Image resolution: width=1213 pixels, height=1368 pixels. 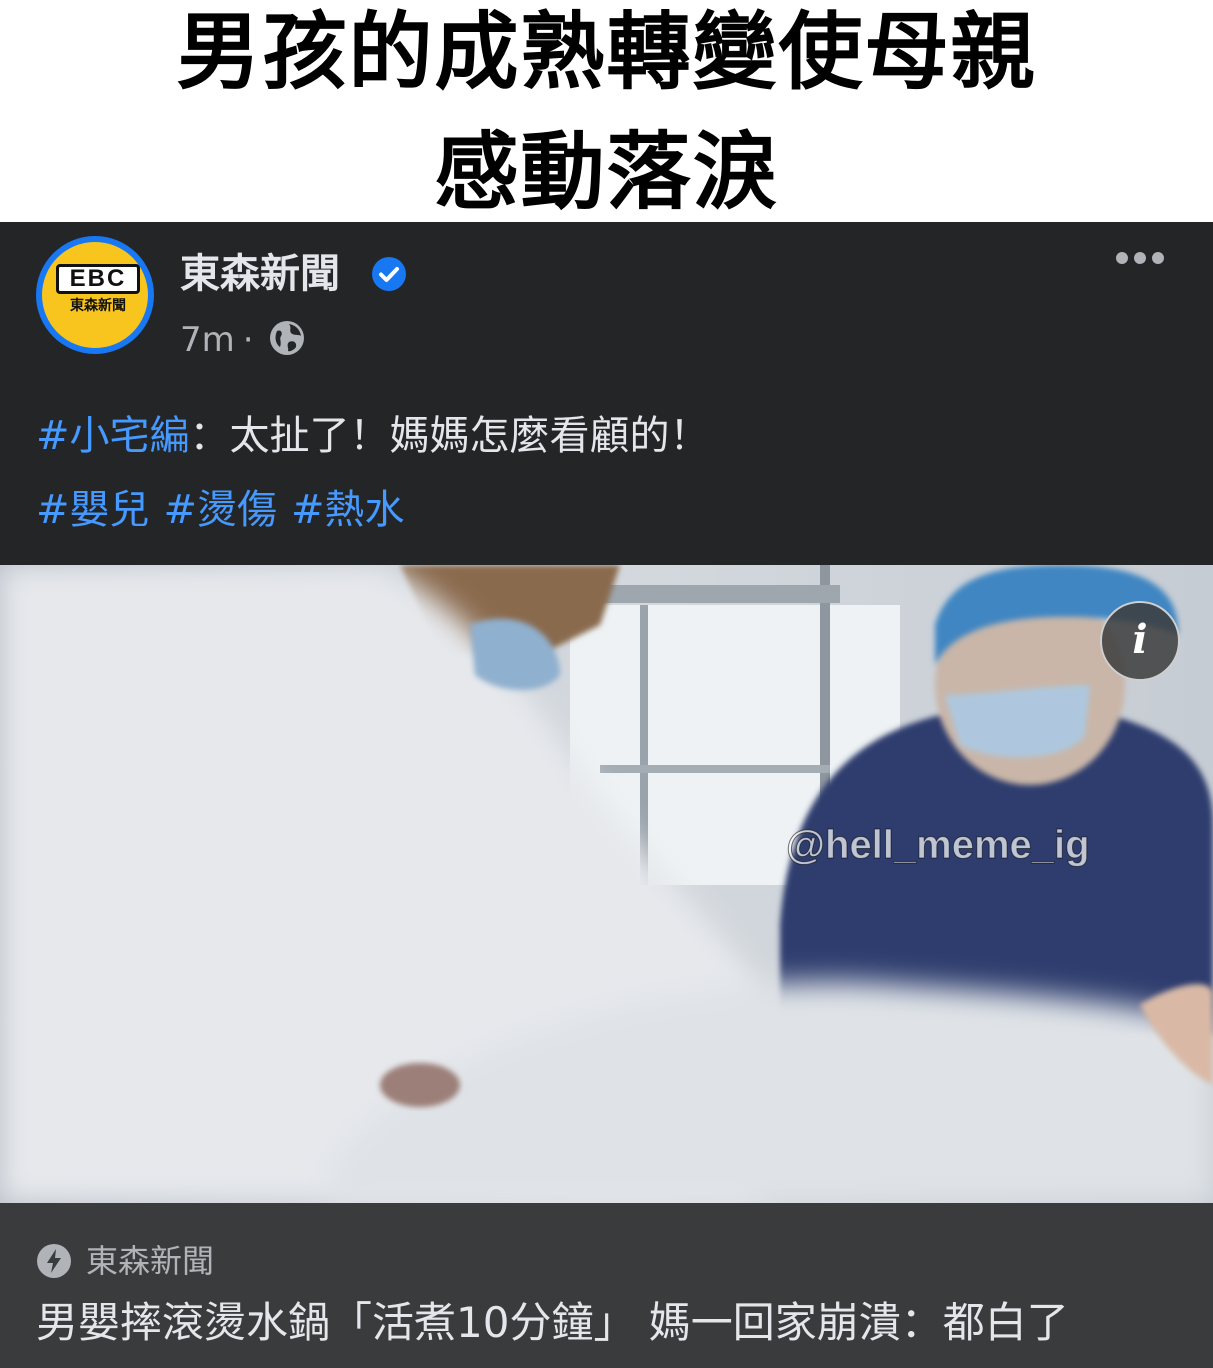 I want to click on more-options-icon, so click(x=1140, y=258).